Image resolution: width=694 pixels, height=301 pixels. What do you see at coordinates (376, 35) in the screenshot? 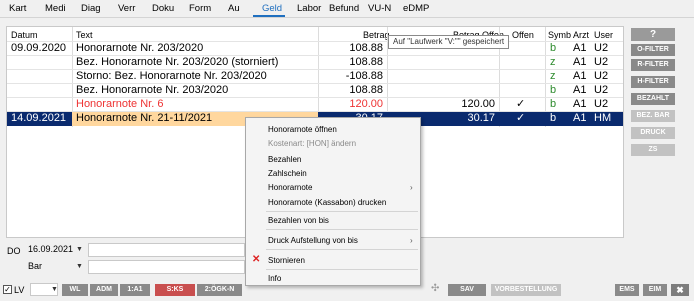
I see `header-betrag: Betrag` at bounding box center [376, 35].